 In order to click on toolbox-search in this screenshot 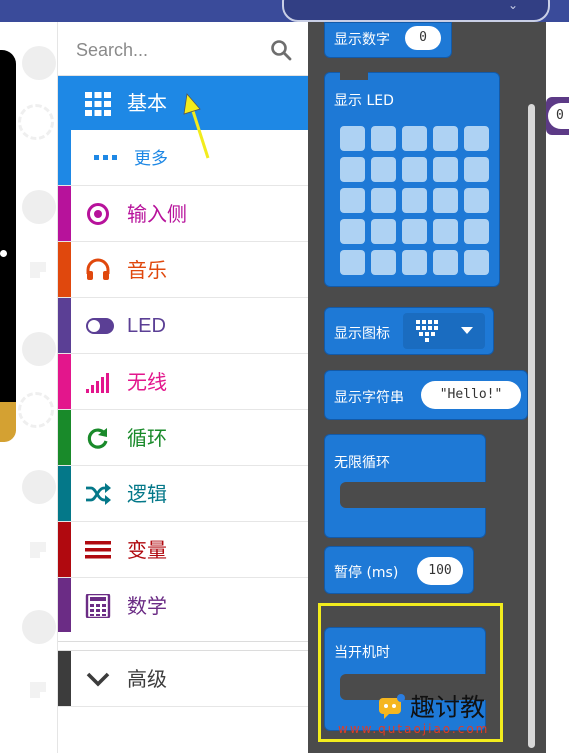, I will do `click(183, 49)`.